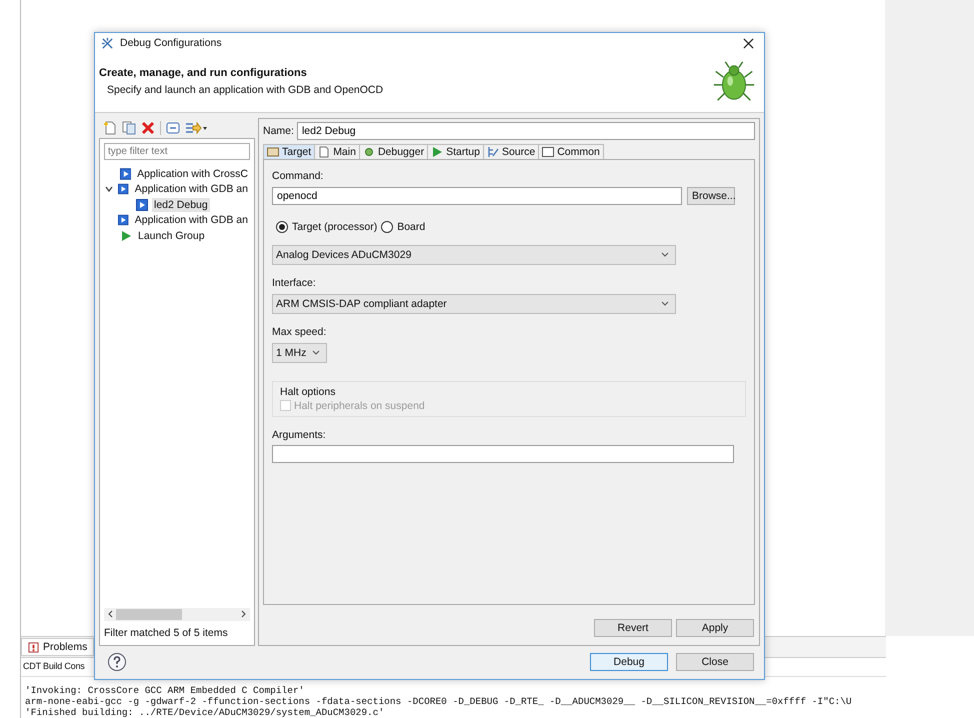 The image size is (974, 718). Describe the element at coordinates (110, 127) in the screenshot. I see `new-file-icon` at that location.